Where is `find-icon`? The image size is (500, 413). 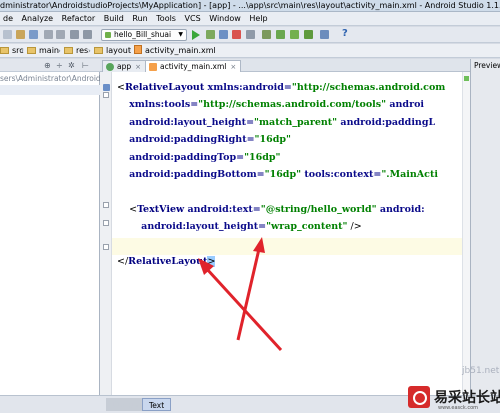 find-icon is located at coordinates (87, 34).